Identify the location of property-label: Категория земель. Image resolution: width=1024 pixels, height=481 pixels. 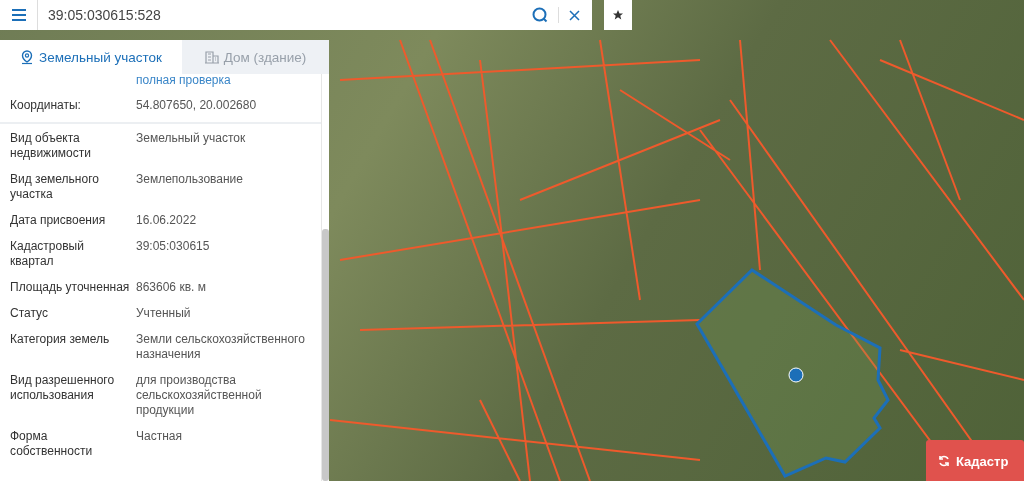
(60, 340).